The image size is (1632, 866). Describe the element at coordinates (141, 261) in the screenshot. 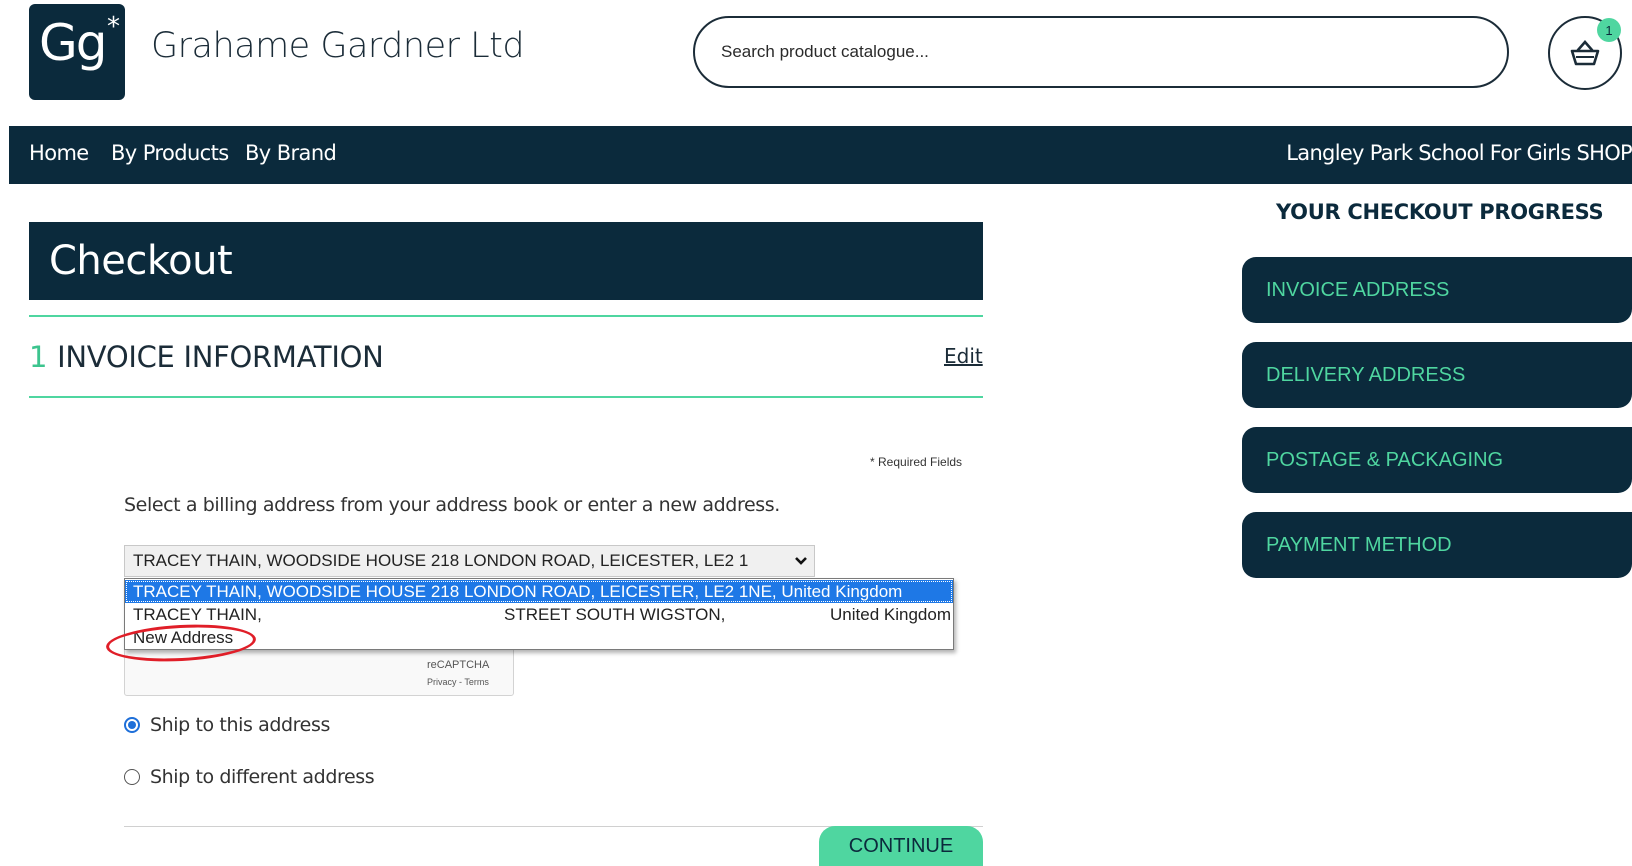

I see `page-title: Checkout` at that location.